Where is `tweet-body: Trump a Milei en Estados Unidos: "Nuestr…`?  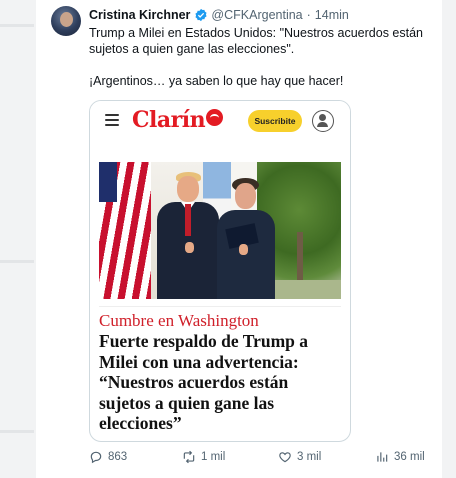 tweet-body: Trump a Milei en Estados Unidos: "Nuestr… is located at coordinates (264, 57).